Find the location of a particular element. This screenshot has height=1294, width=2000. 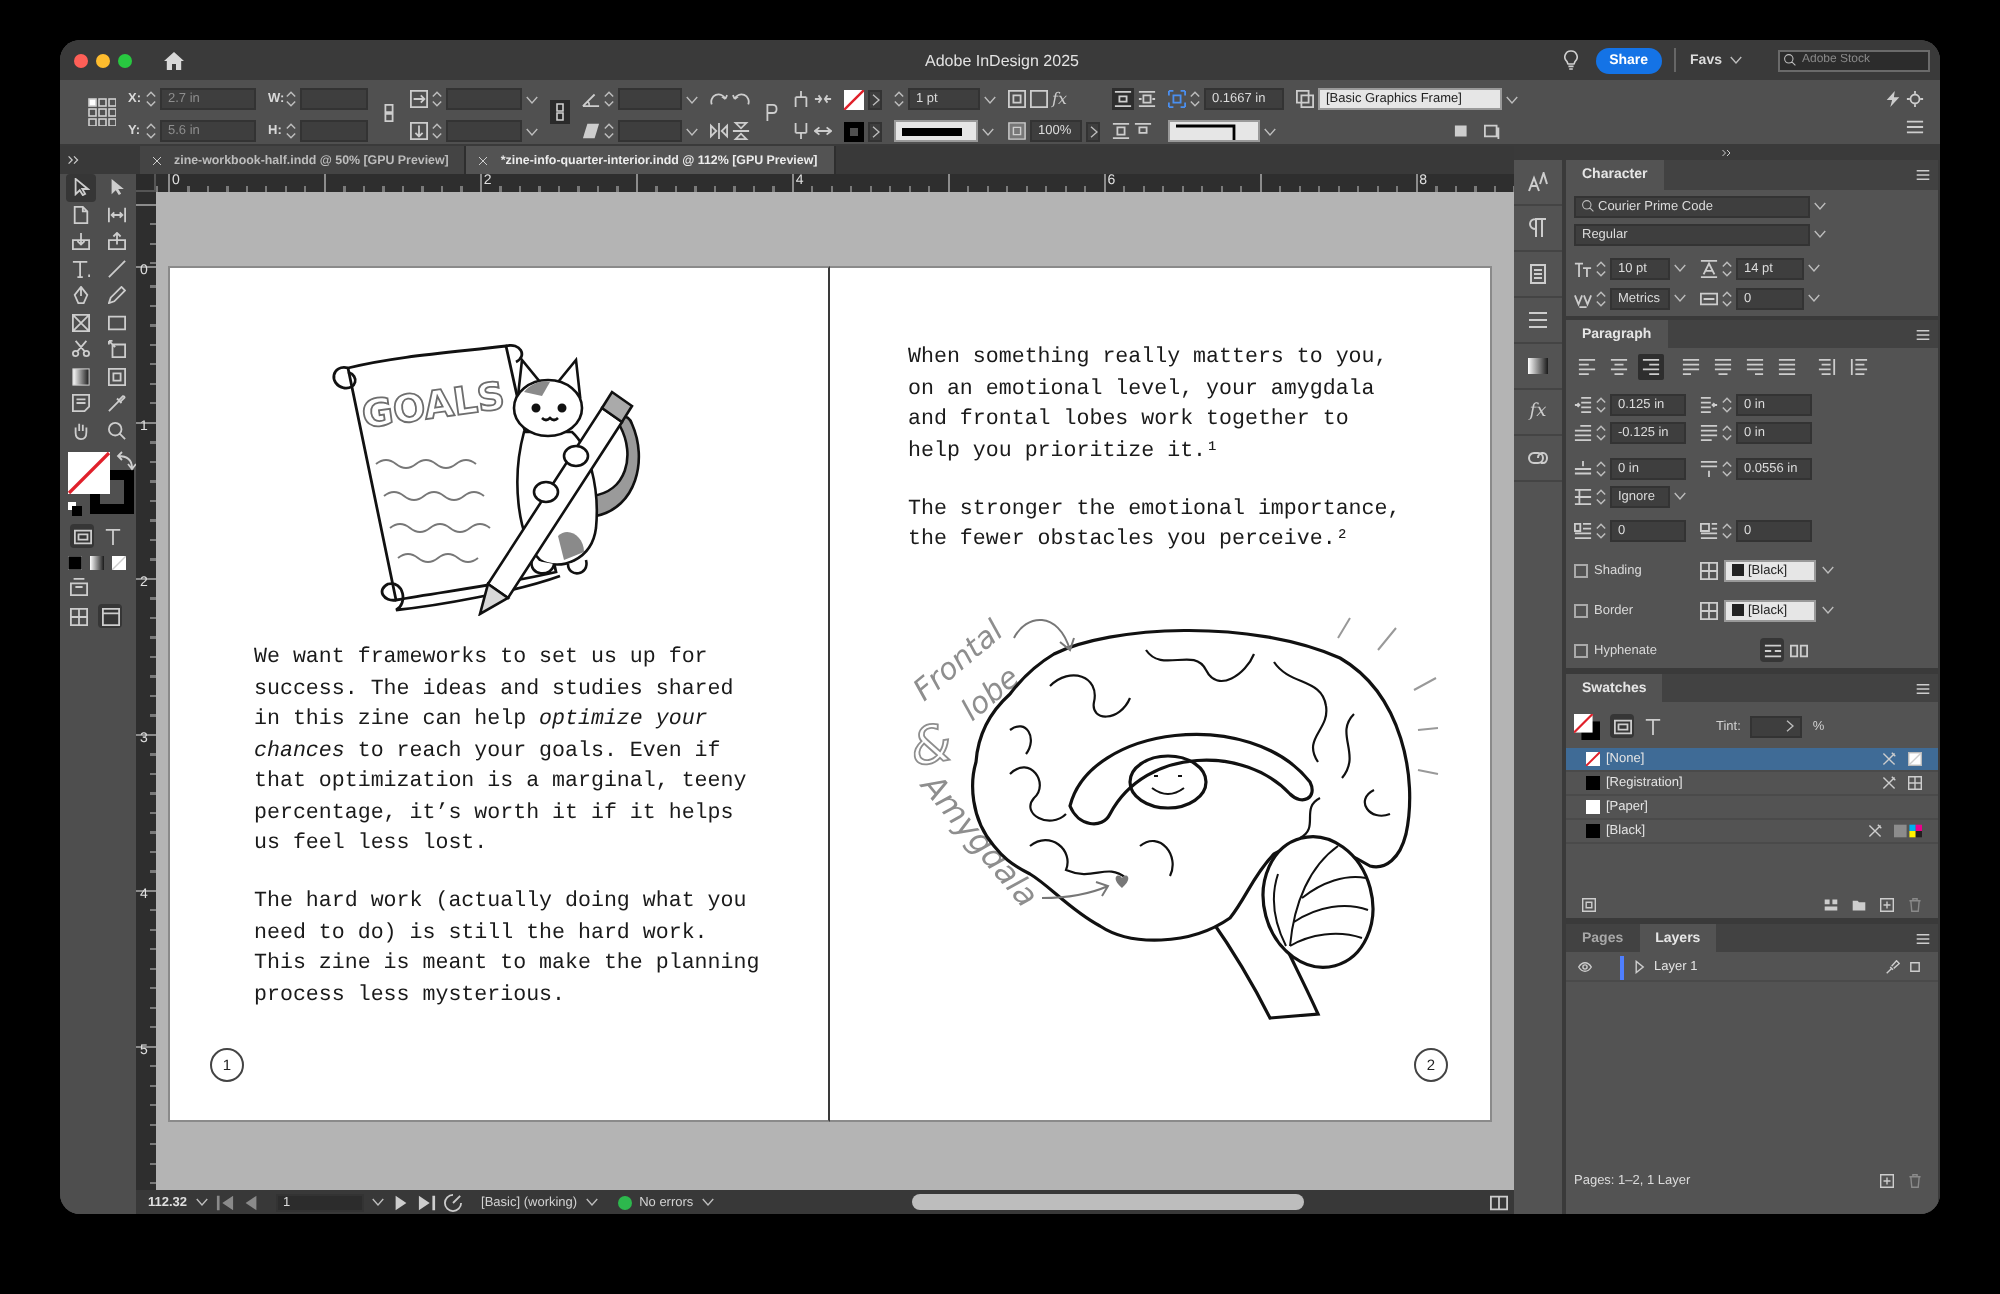

select-previous-icon is located at coordinates (823, 131).